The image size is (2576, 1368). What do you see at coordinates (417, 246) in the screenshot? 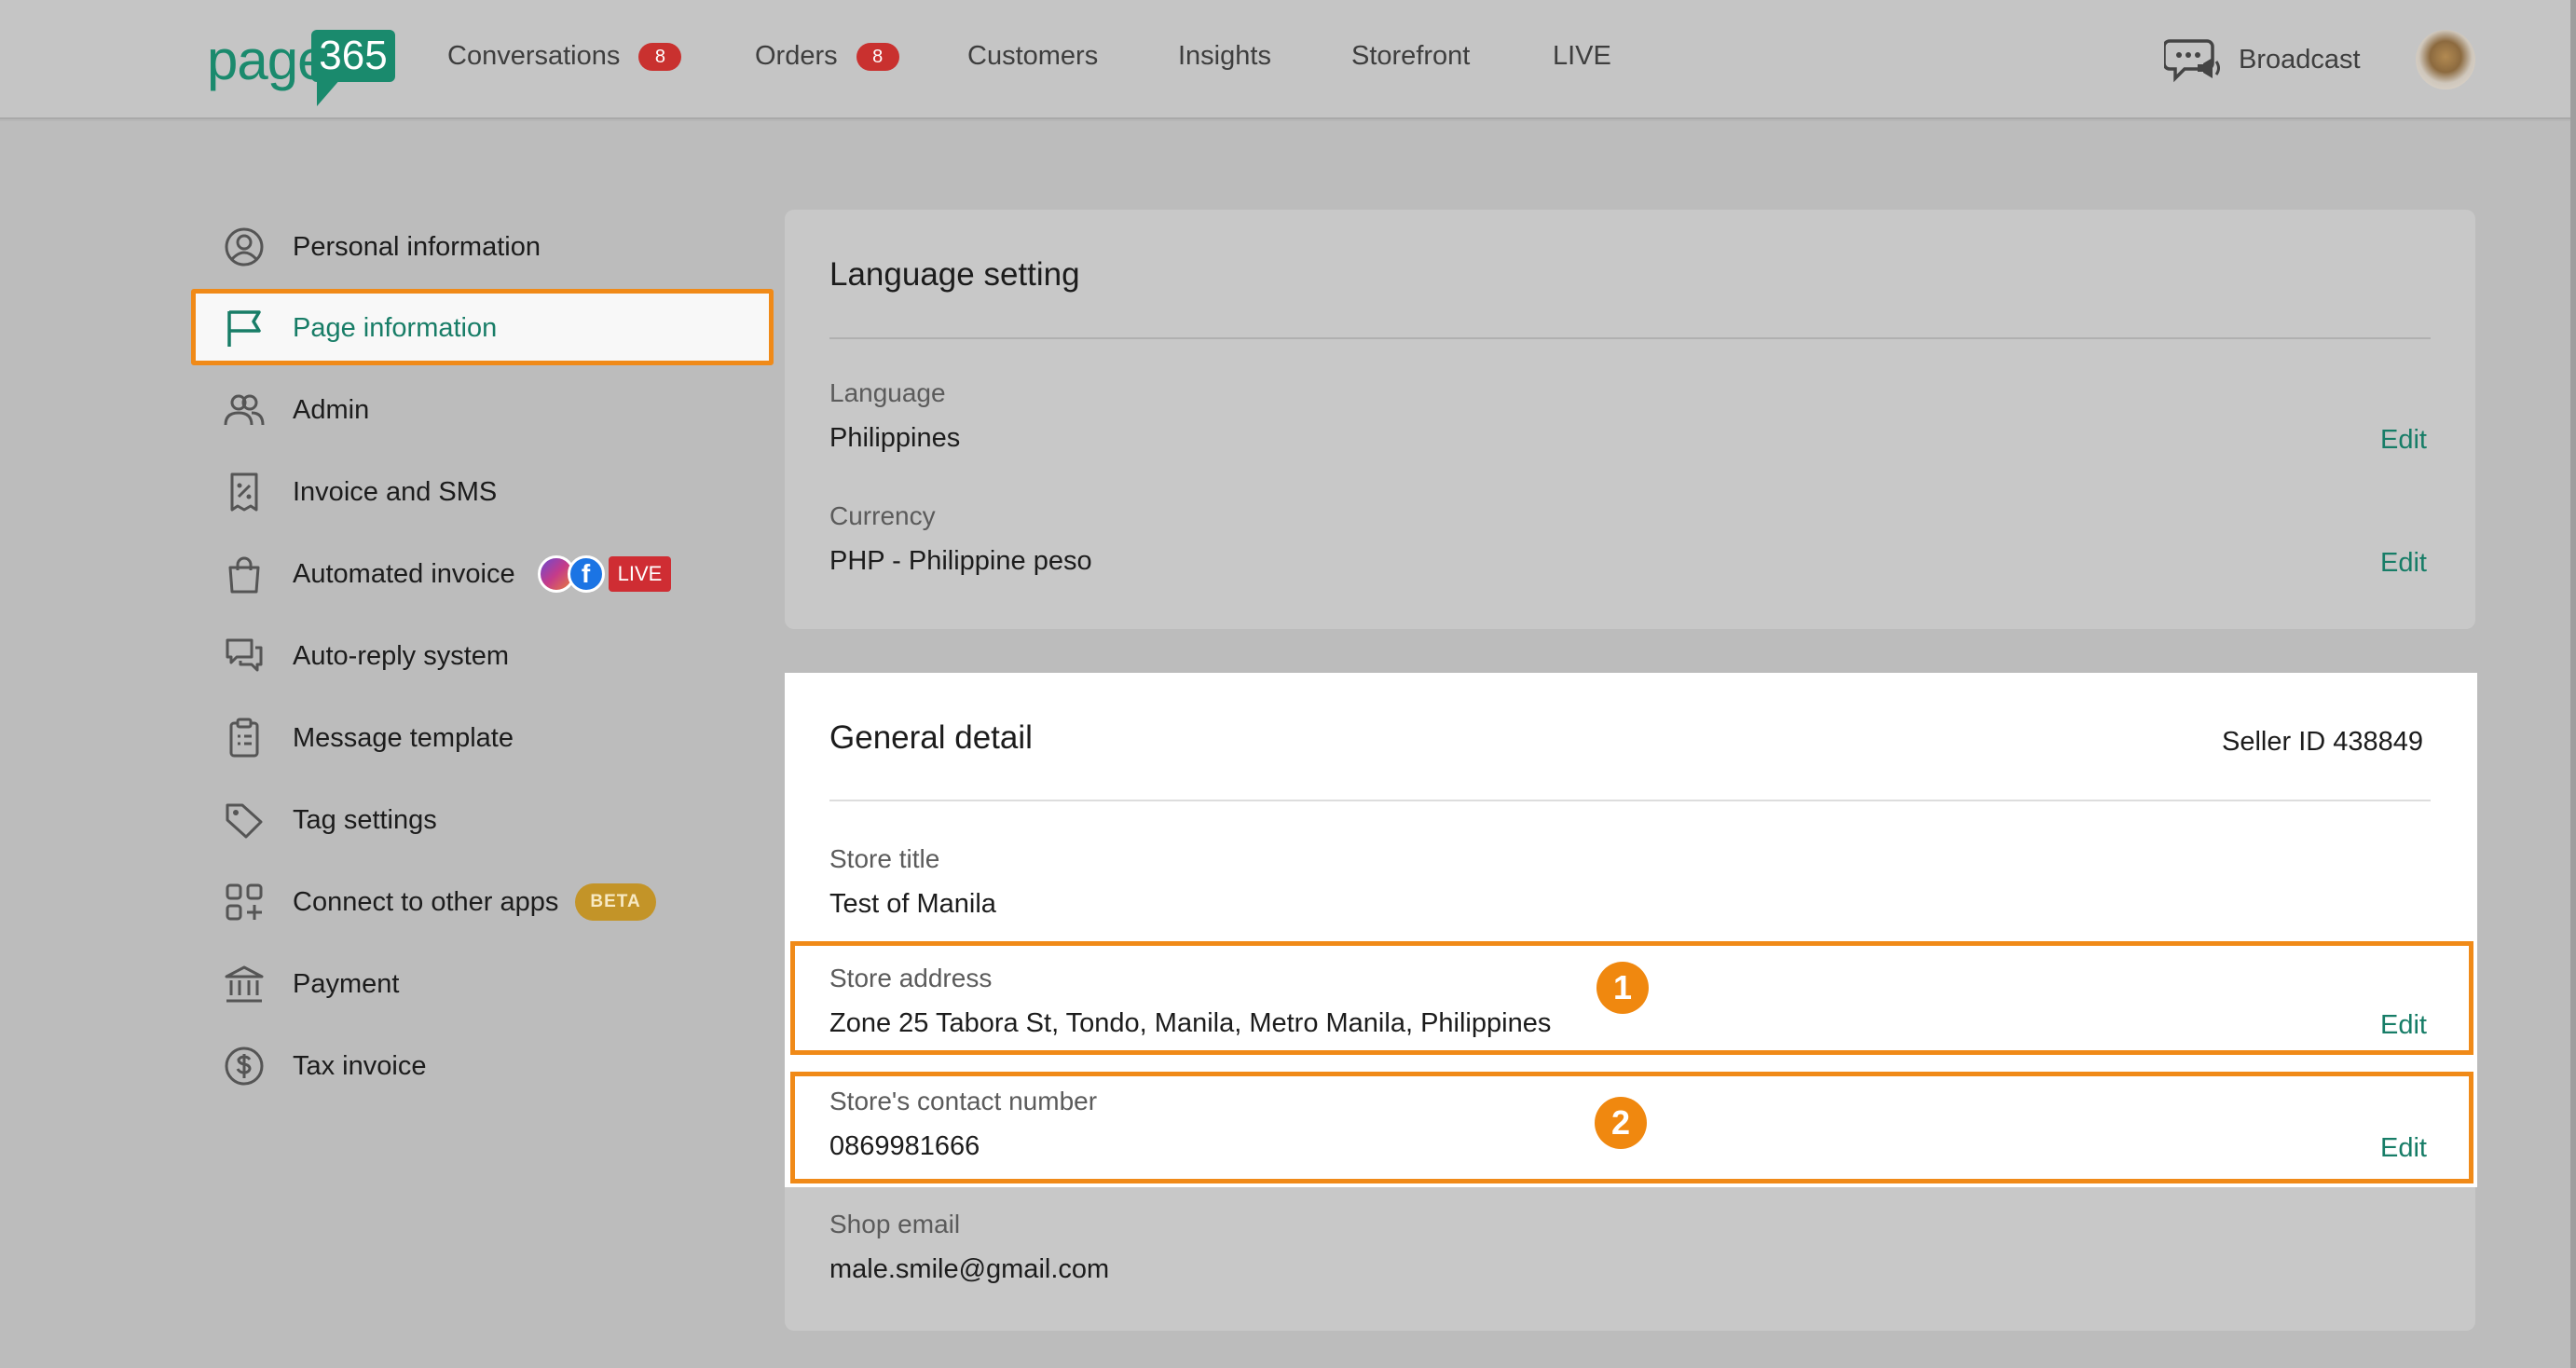
I see `sidebar-item-label: Personal information` at bounding box center [417, 246].